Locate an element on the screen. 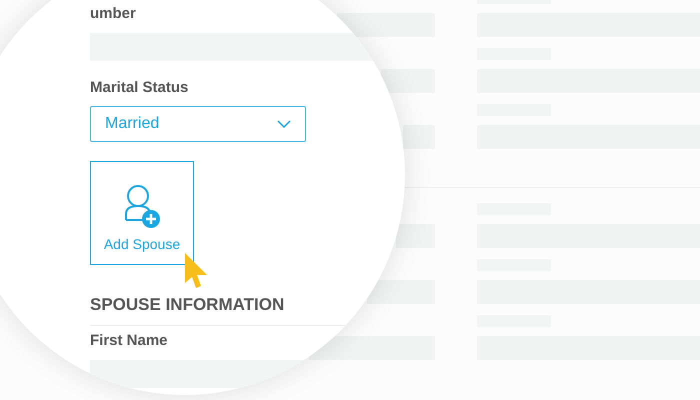 The width and height of the screenshot is (700, 400). add-person-icon is located at coordinates (142, 207).